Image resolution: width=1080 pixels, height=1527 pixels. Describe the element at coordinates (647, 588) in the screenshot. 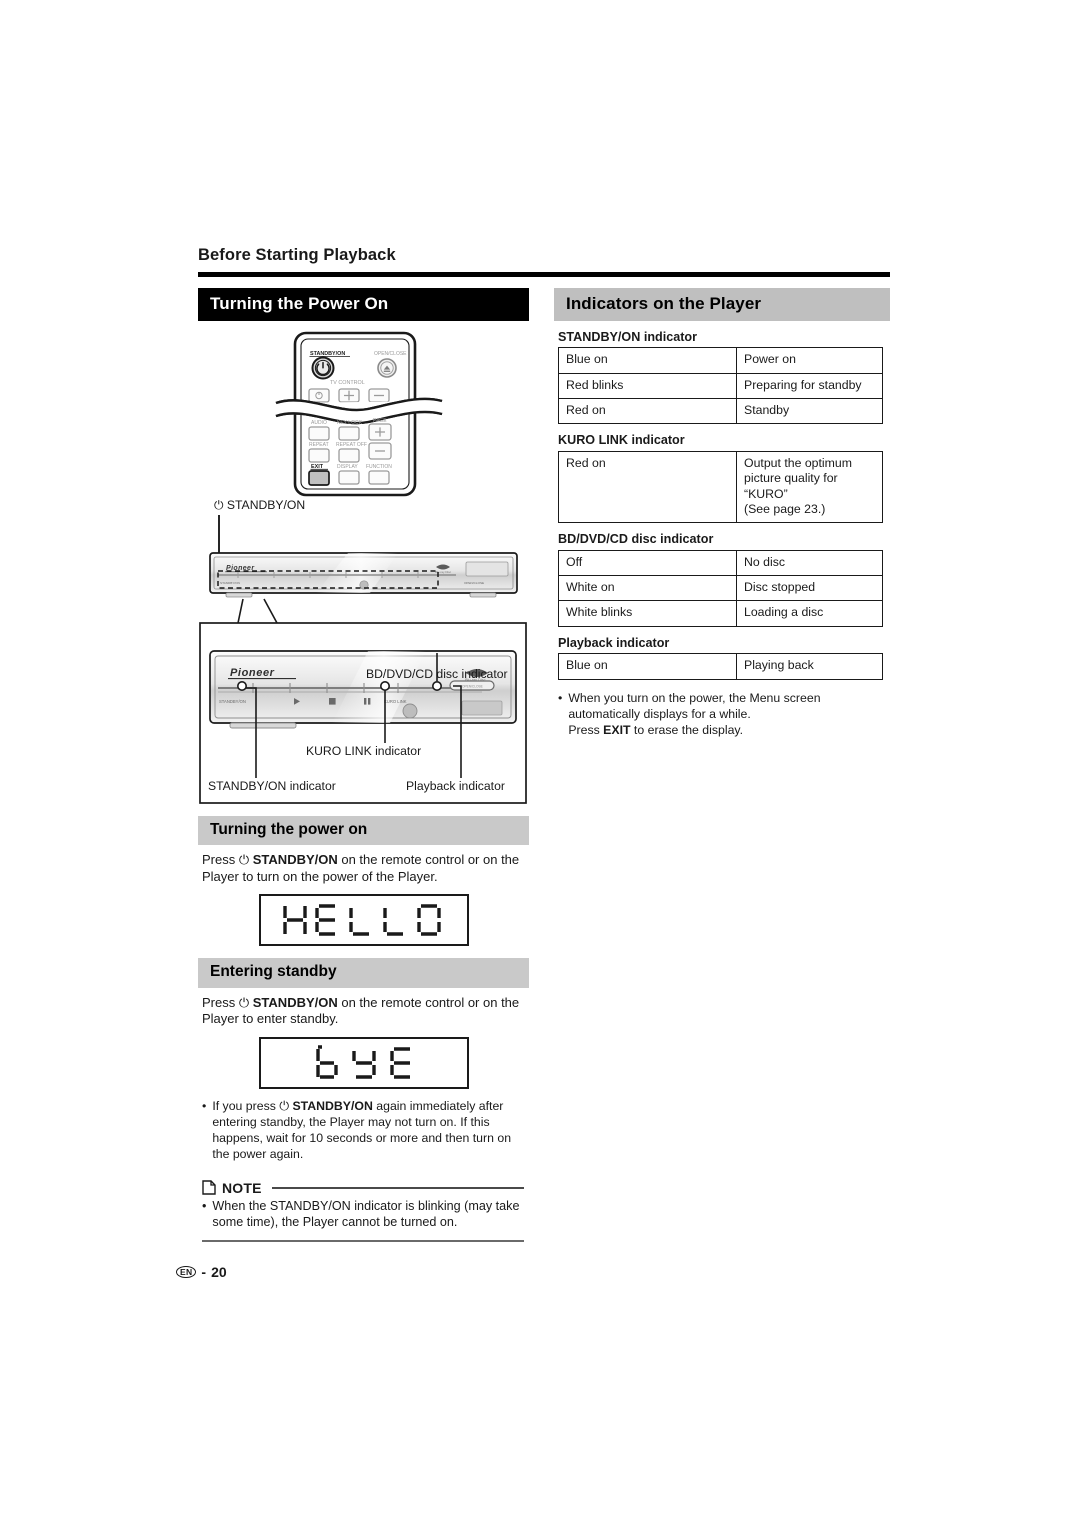

I see `cell-state: White on` at that location.